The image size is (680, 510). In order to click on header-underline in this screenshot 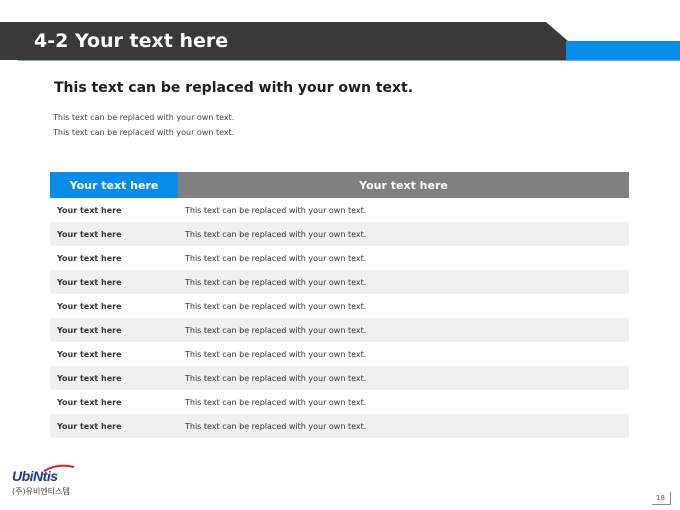, I will do `click(349, 60)`.